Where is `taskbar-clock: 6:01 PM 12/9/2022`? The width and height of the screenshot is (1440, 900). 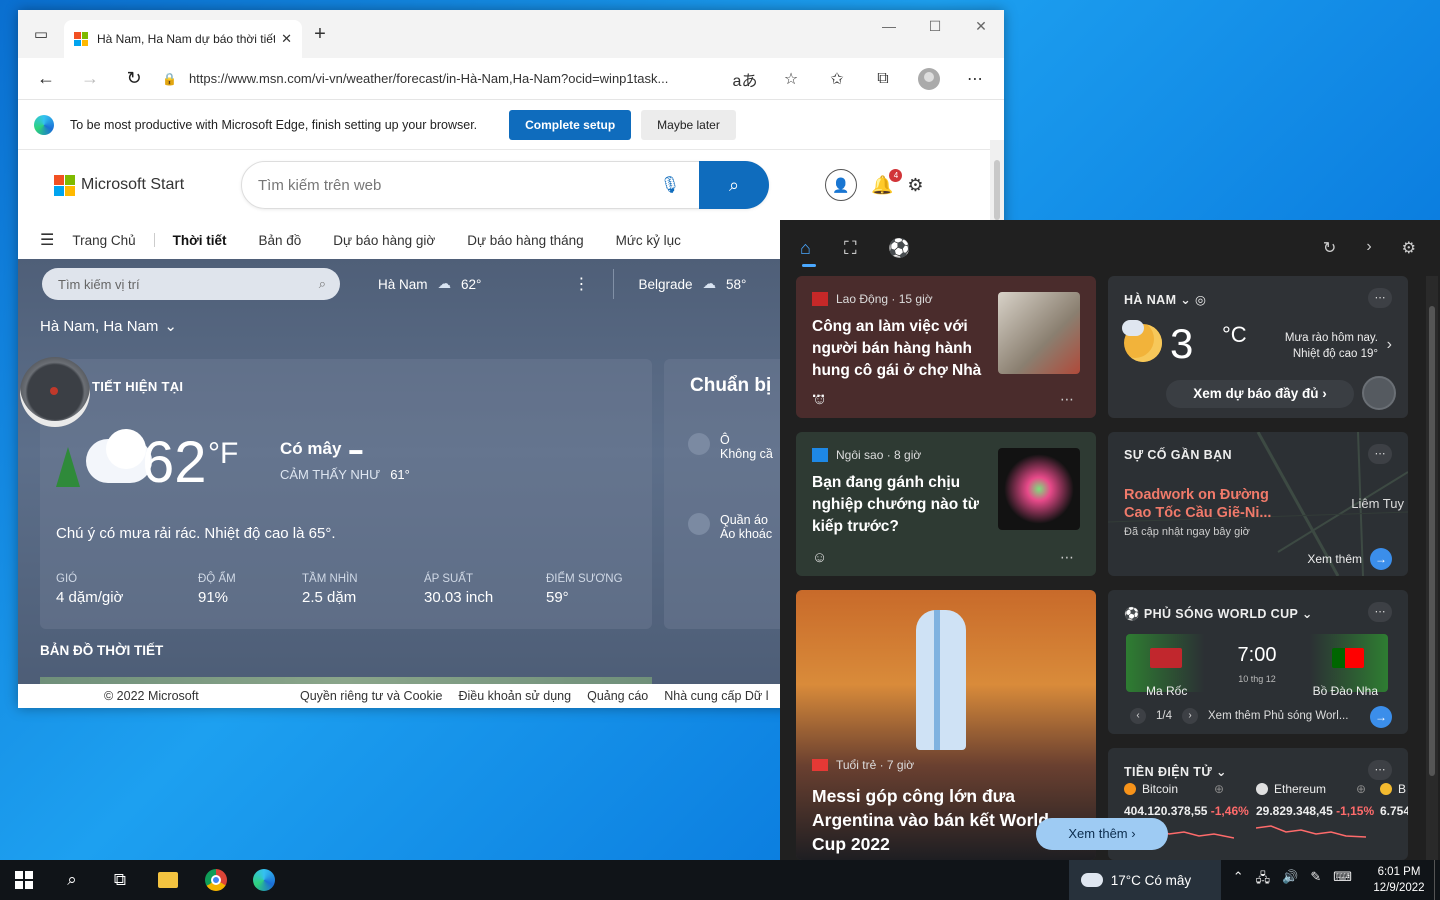 taskbar-clock: 6:01 PM 12/9/2022 is located at coordinates (1399, 880).